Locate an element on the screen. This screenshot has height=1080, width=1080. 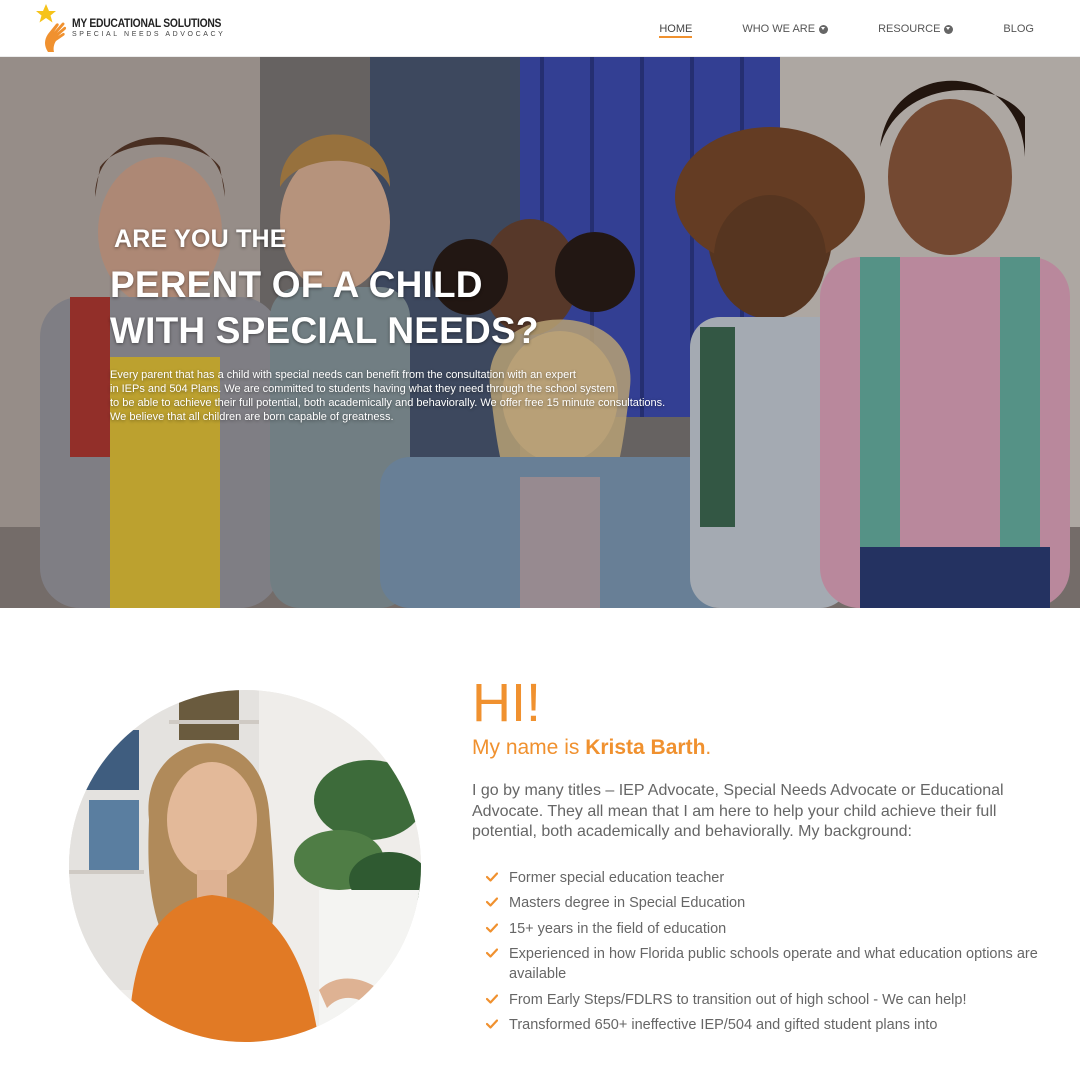
portrait-photo is located at coordinates (245, 866).